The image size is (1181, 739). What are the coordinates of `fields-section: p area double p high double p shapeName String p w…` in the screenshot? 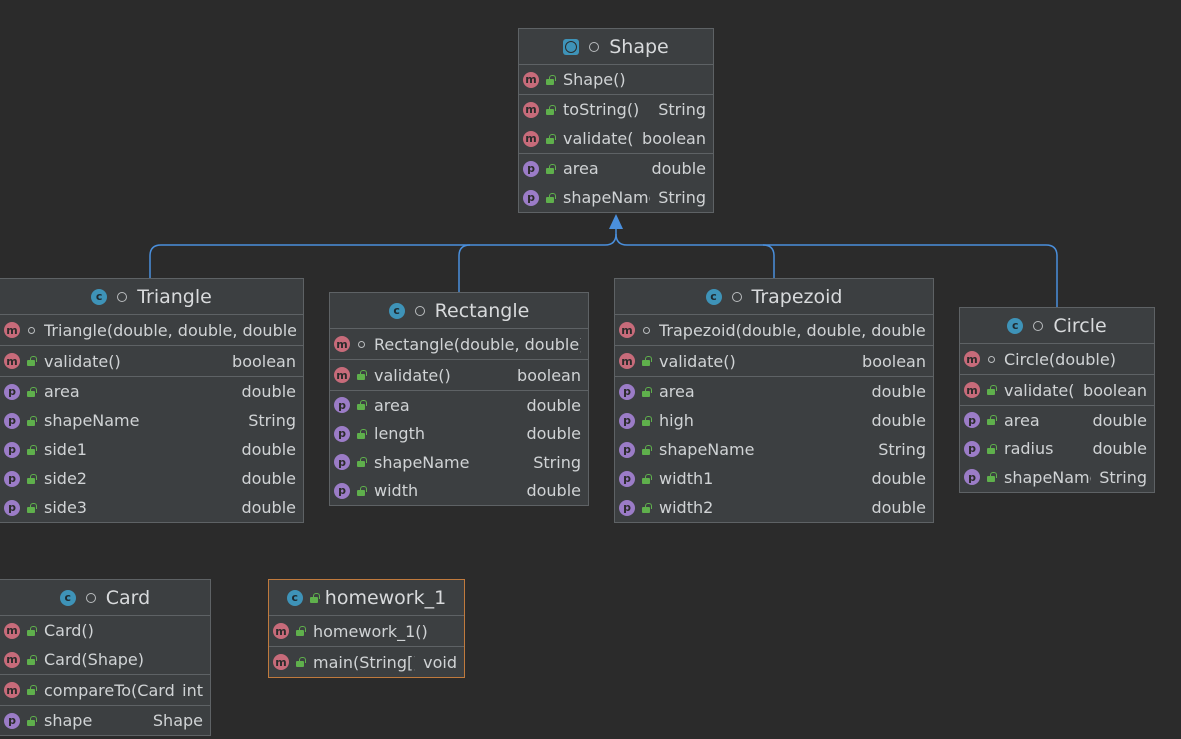 It's located at (774, 449).